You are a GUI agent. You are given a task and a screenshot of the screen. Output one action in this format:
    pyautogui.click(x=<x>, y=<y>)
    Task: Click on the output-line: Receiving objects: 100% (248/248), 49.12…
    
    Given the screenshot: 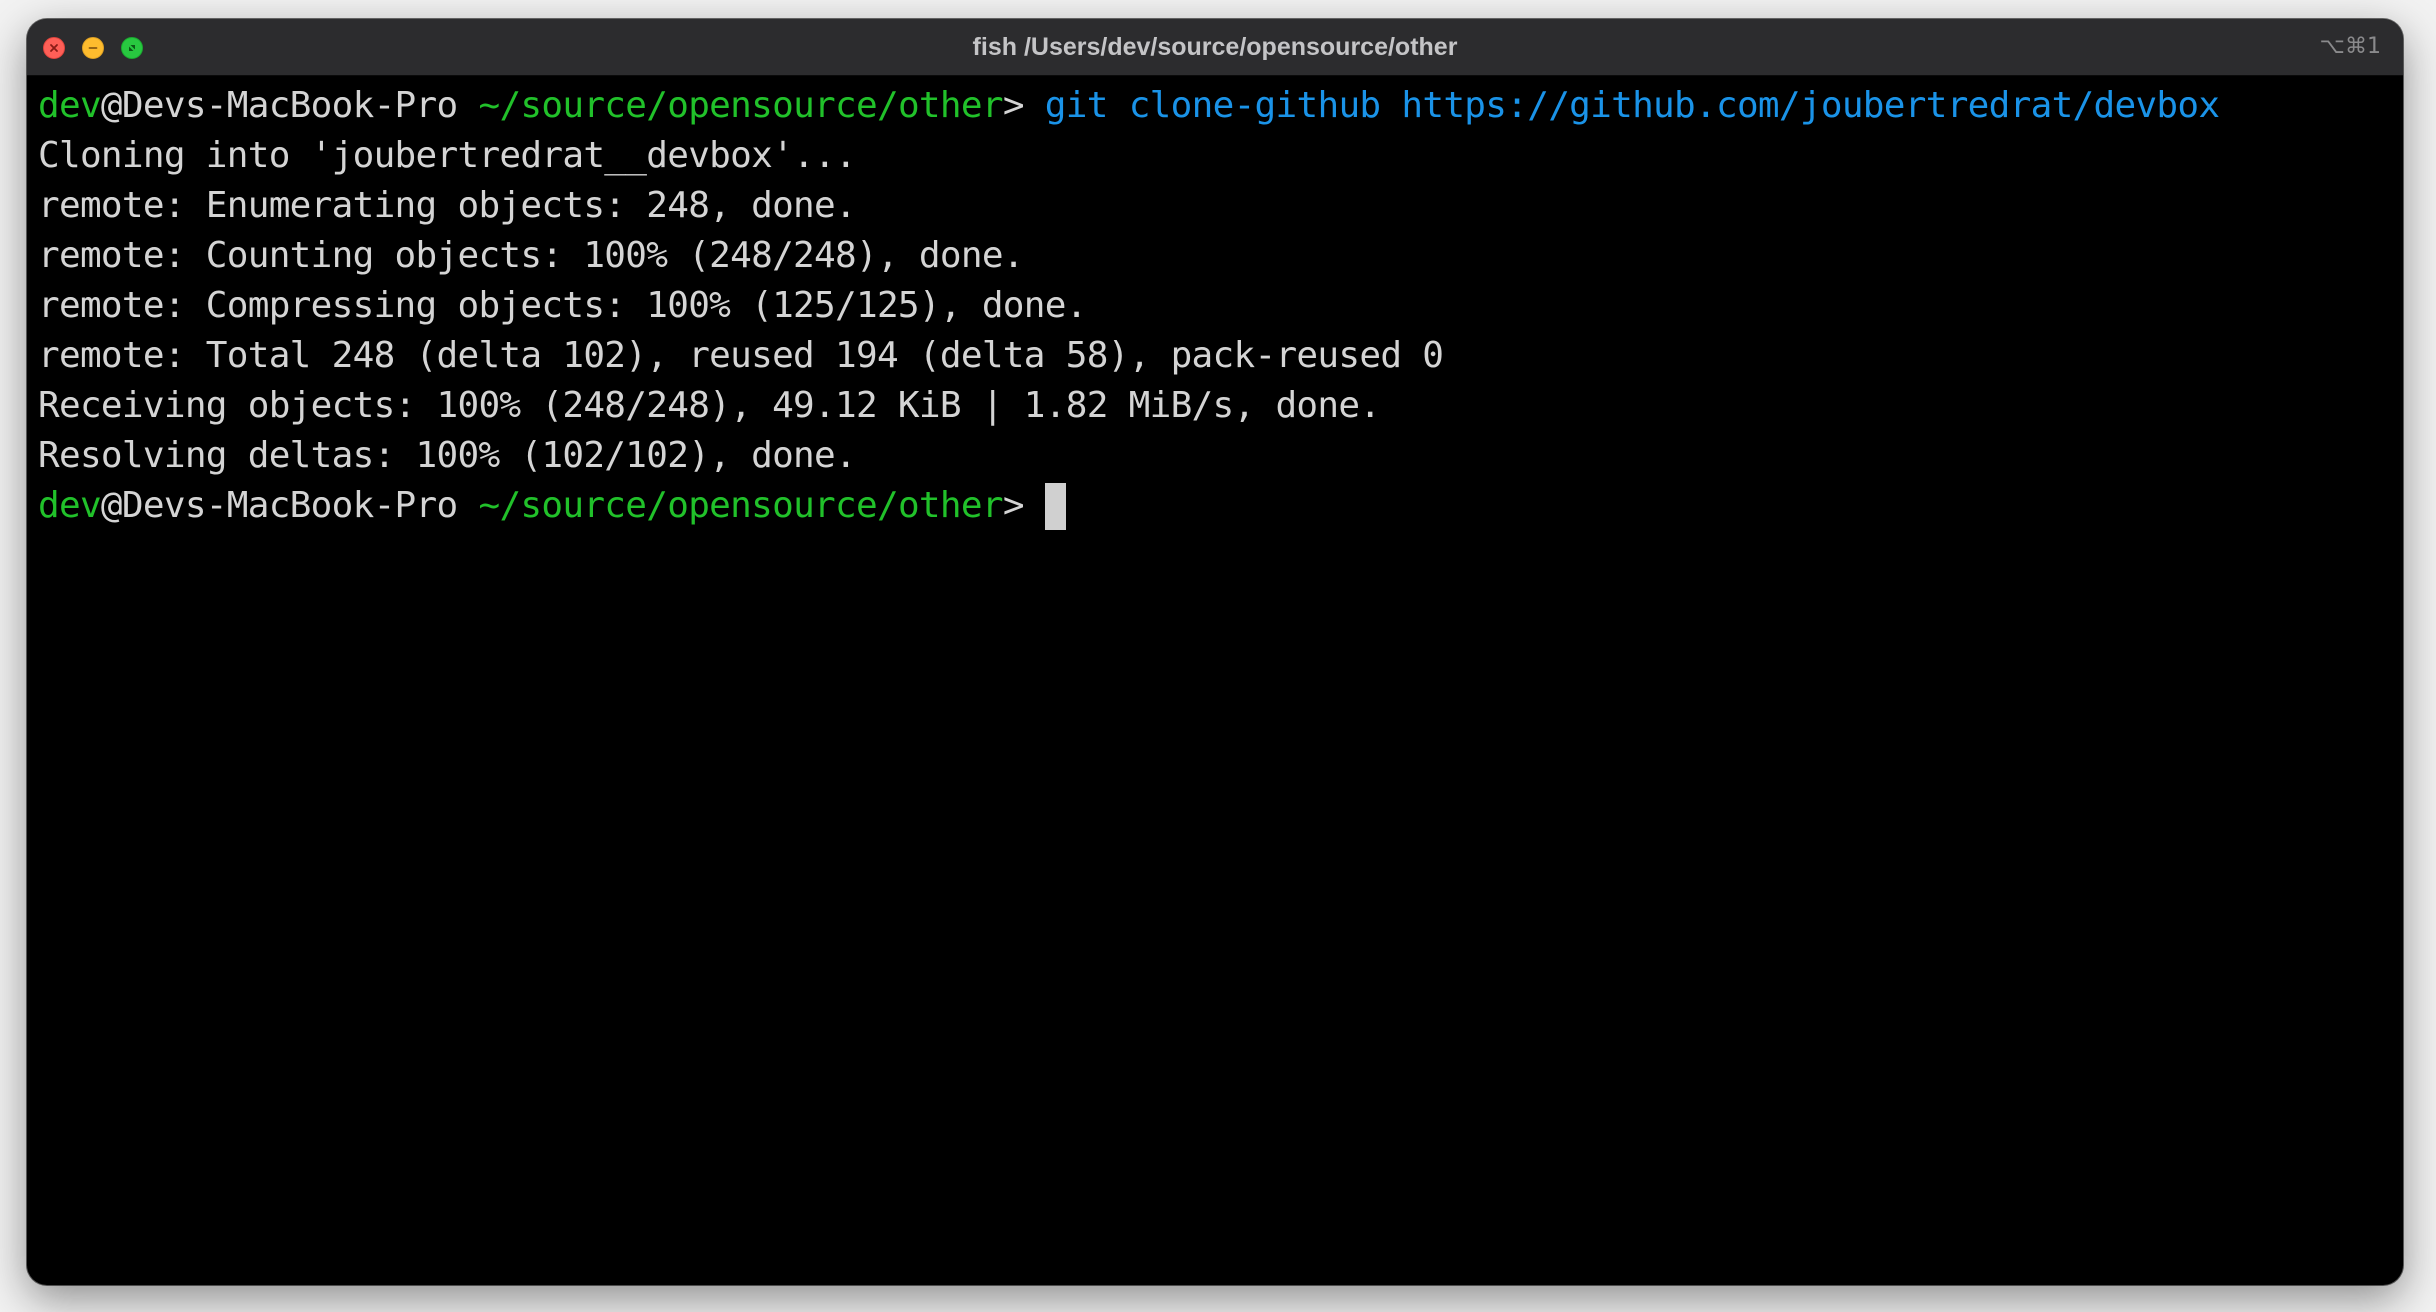 What is the action you would take?
    pyautogui.click(x=709, y=405)
    